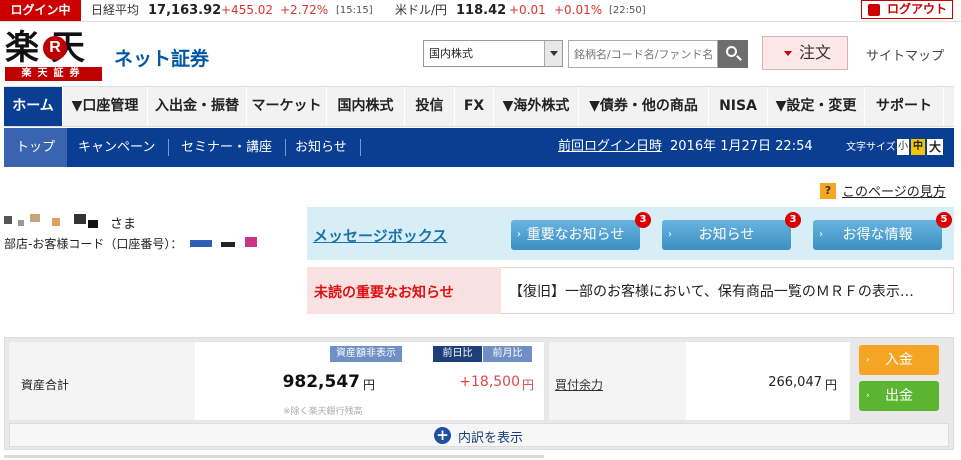  I want to click on logout-icon, so click(874, 10).